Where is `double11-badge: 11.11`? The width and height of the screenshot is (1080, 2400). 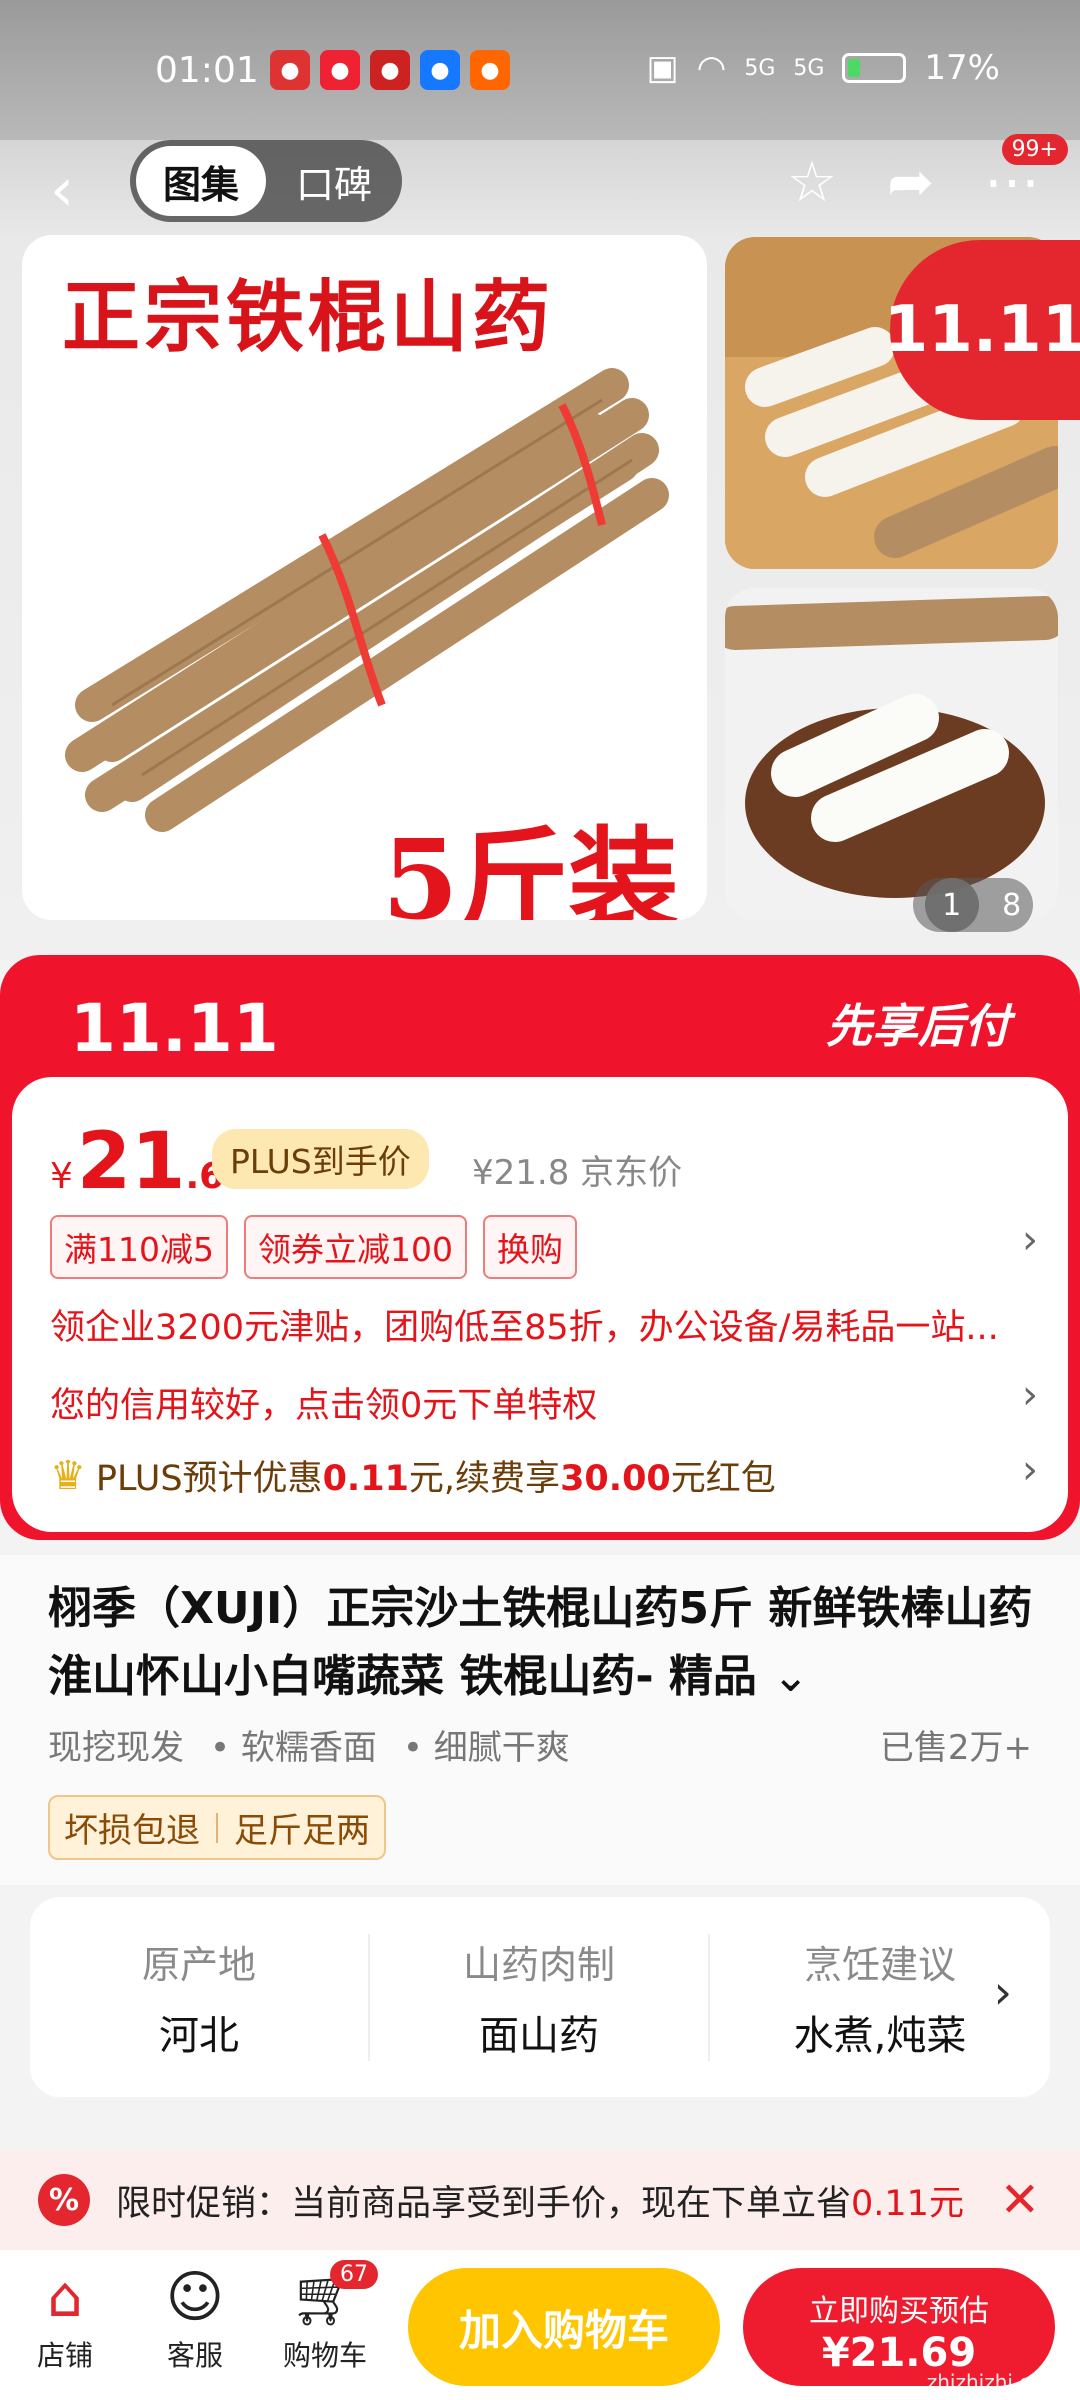 double11-badge: 11.11 is located at coordinates (982, 330).